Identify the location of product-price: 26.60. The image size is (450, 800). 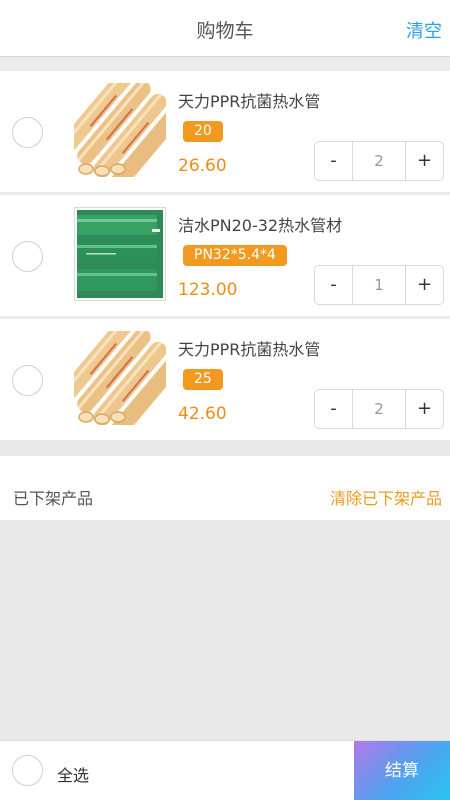
(202, 166).